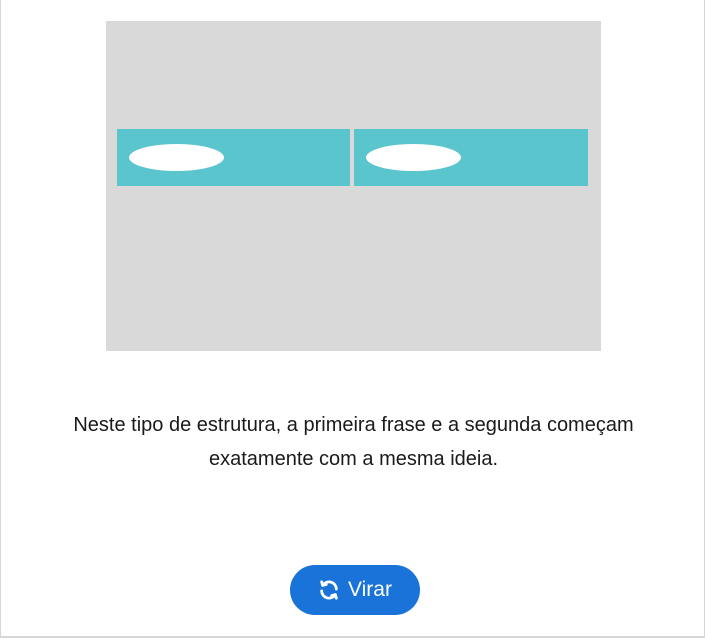 The height and width of the screenshot is (639, 705). Describe the element at coordinates (370, 589) in the screenshot. I see `flip-button-label: Virar` at that location.